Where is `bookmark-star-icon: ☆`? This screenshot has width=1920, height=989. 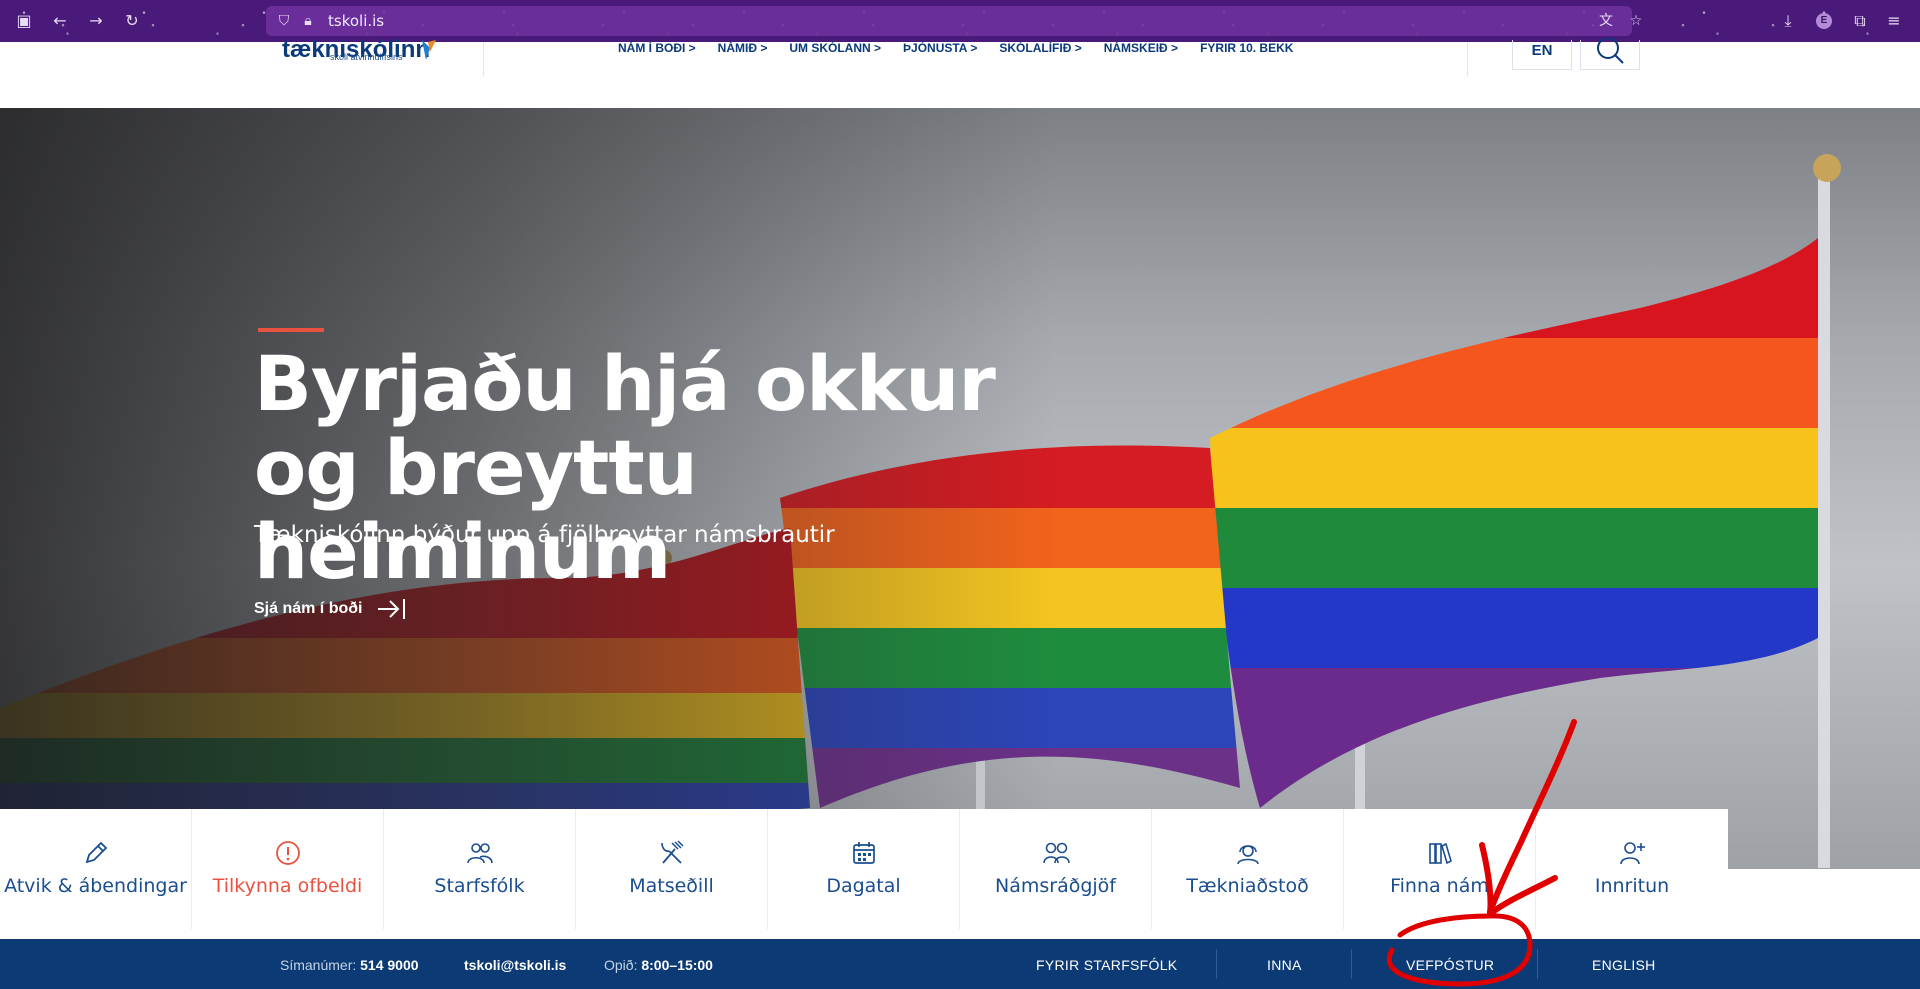
bookmark-star-icon: ☆ is located at coordinates (1636, 21).